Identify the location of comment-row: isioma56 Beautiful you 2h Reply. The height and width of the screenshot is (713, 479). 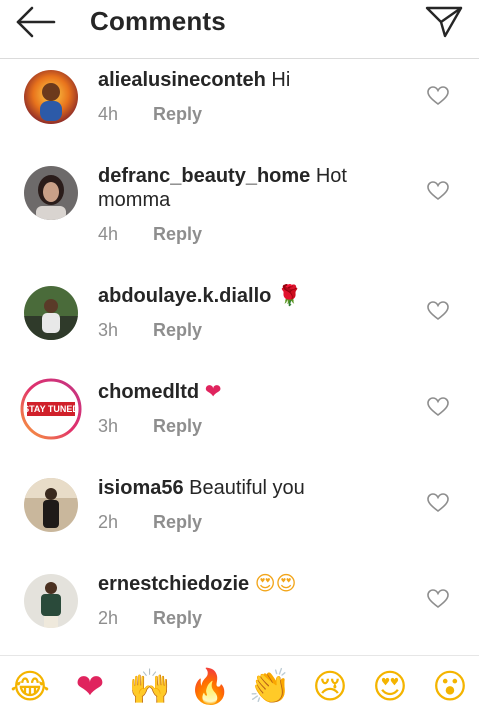
(239, 514).